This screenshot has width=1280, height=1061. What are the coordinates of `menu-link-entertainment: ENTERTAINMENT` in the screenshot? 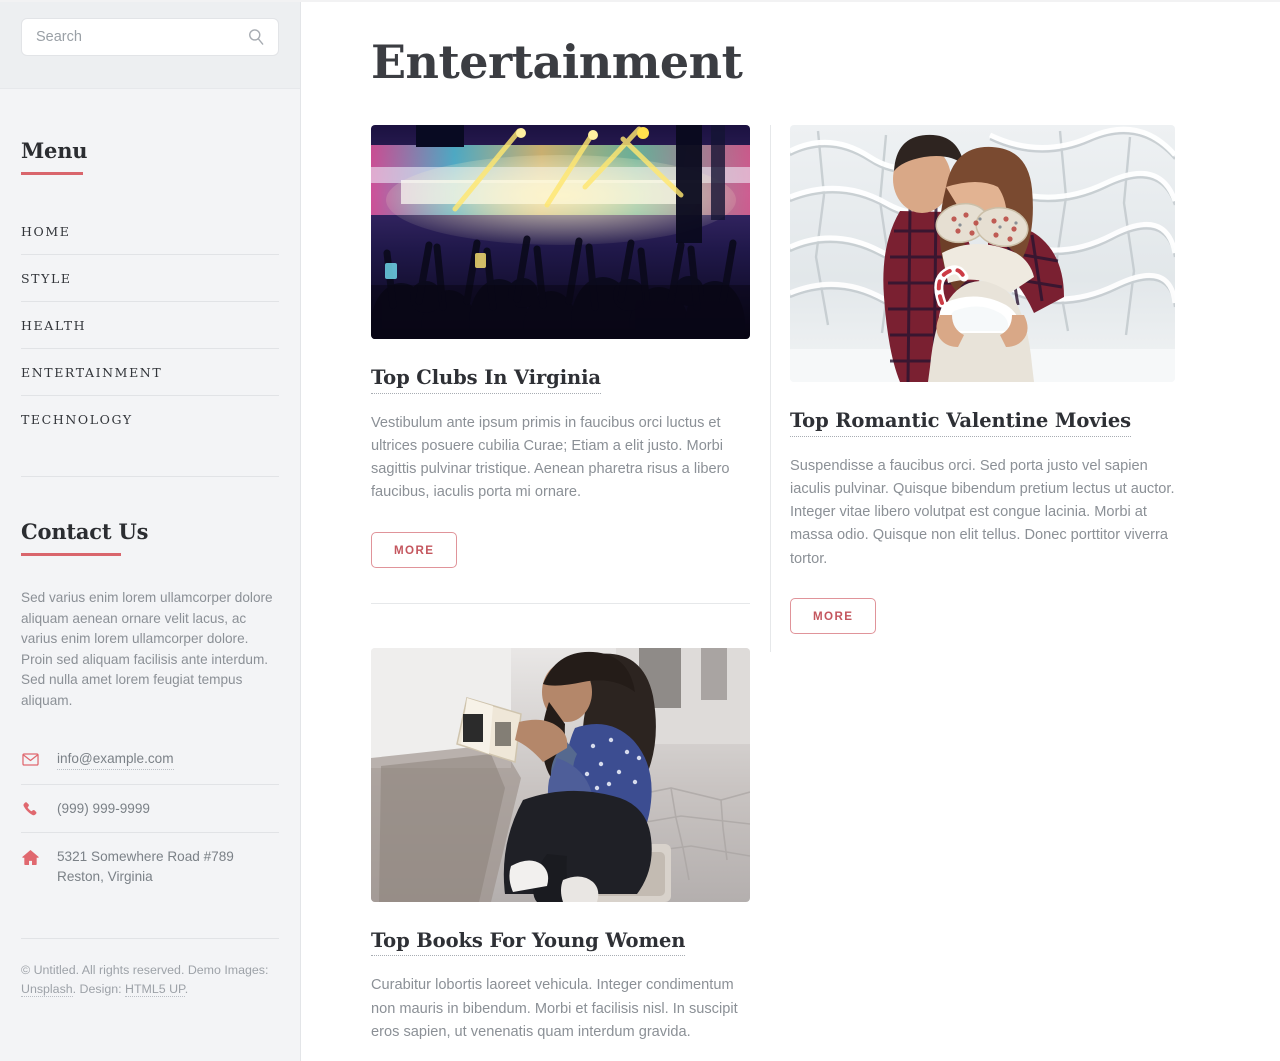 It's located at (150, 372).